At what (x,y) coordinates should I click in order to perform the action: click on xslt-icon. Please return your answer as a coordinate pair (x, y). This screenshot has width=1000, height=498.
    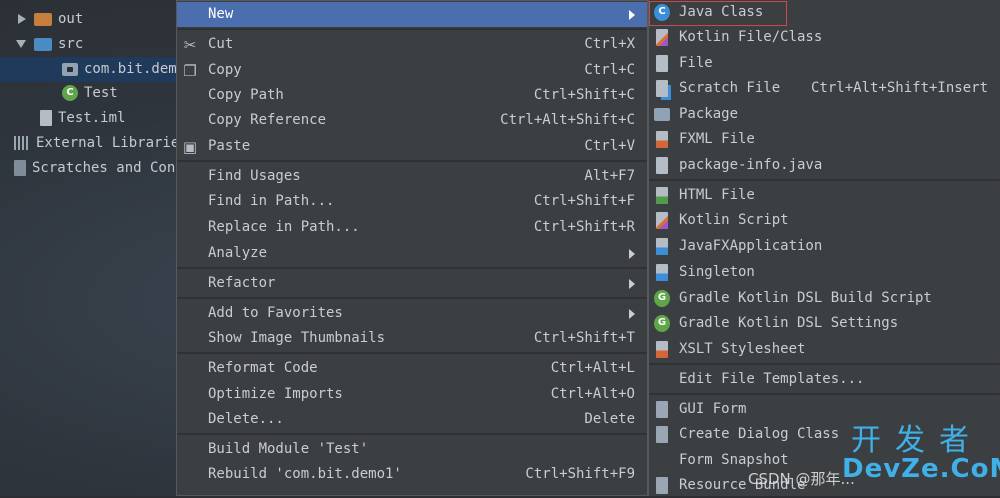
    Looking at the image, I should click on (662, 349).